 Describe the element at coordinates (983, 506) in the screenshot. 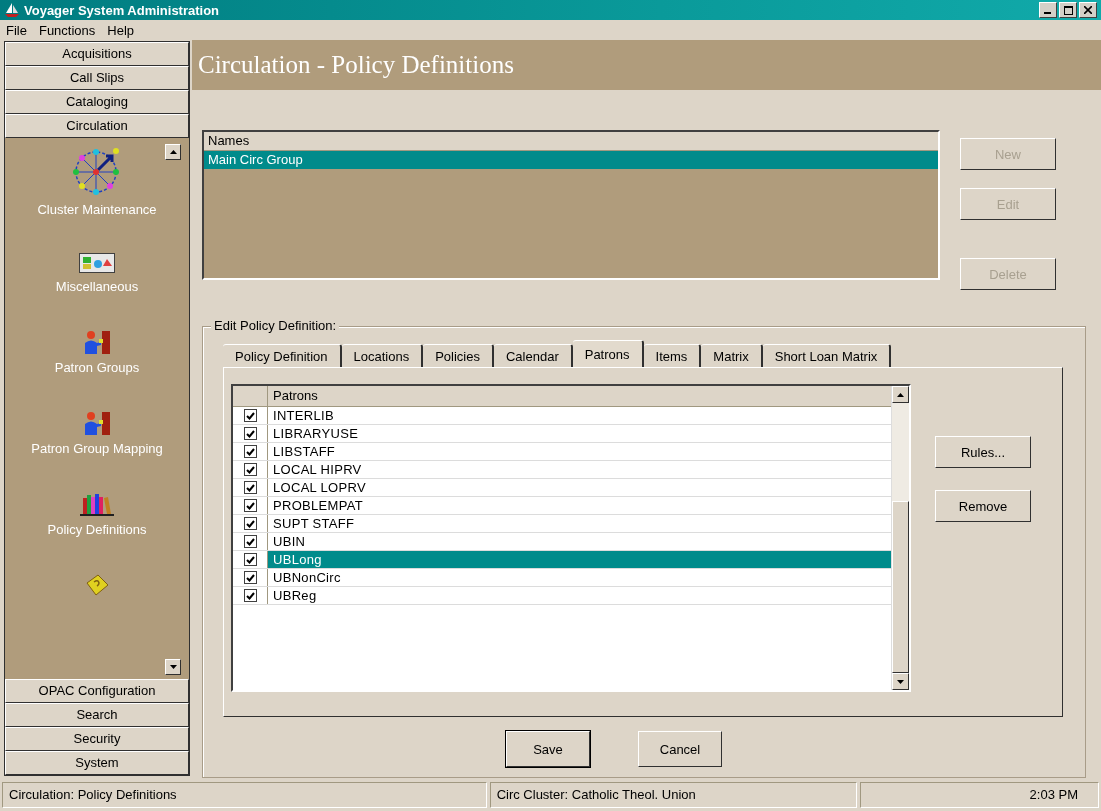

I see `action-button: Remove` at that location.